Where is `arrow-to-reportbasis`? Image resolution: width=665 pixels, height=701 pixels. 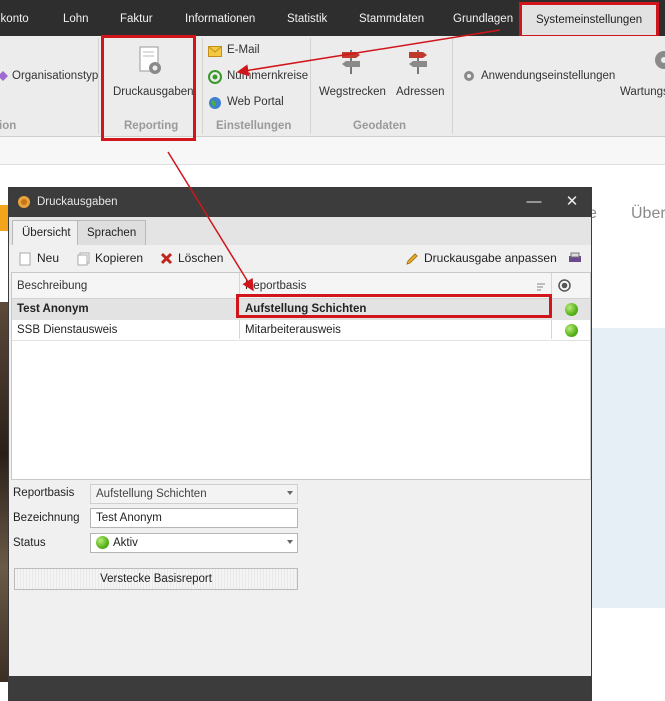
arrow-to-reportbasis is located at coordinates (210, 221).